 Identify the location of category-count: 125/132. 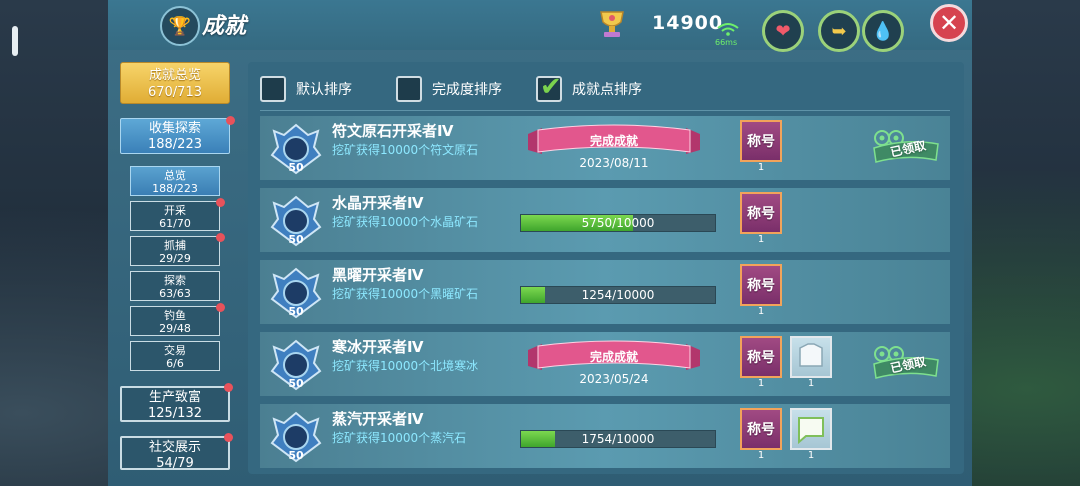
(174, 413).